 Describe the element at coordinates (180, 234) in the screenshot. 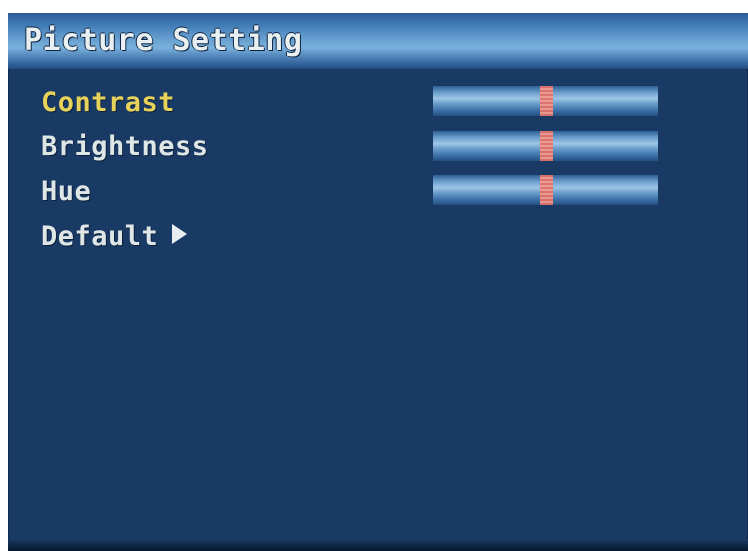

I see `triangle-right-icon` at that location.